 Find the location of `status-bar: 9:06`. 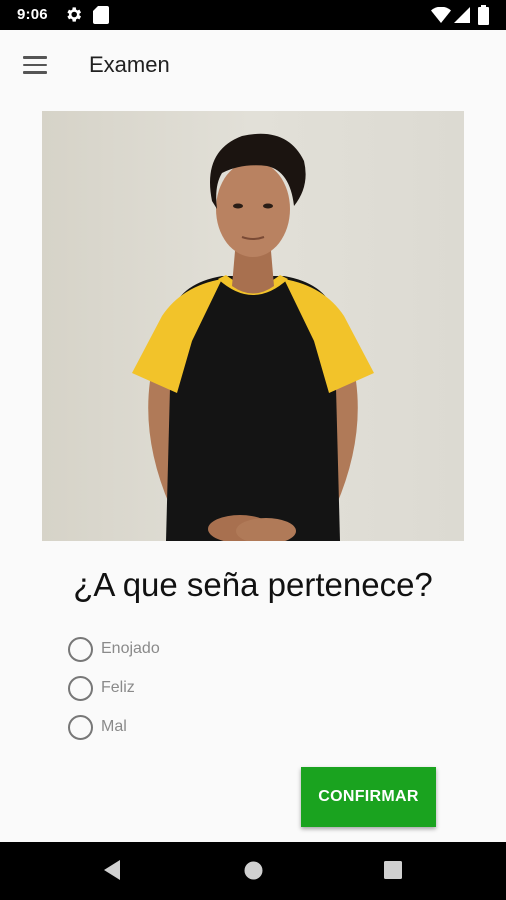

status-bar: 9:06 is located at coordinates (253, 15).